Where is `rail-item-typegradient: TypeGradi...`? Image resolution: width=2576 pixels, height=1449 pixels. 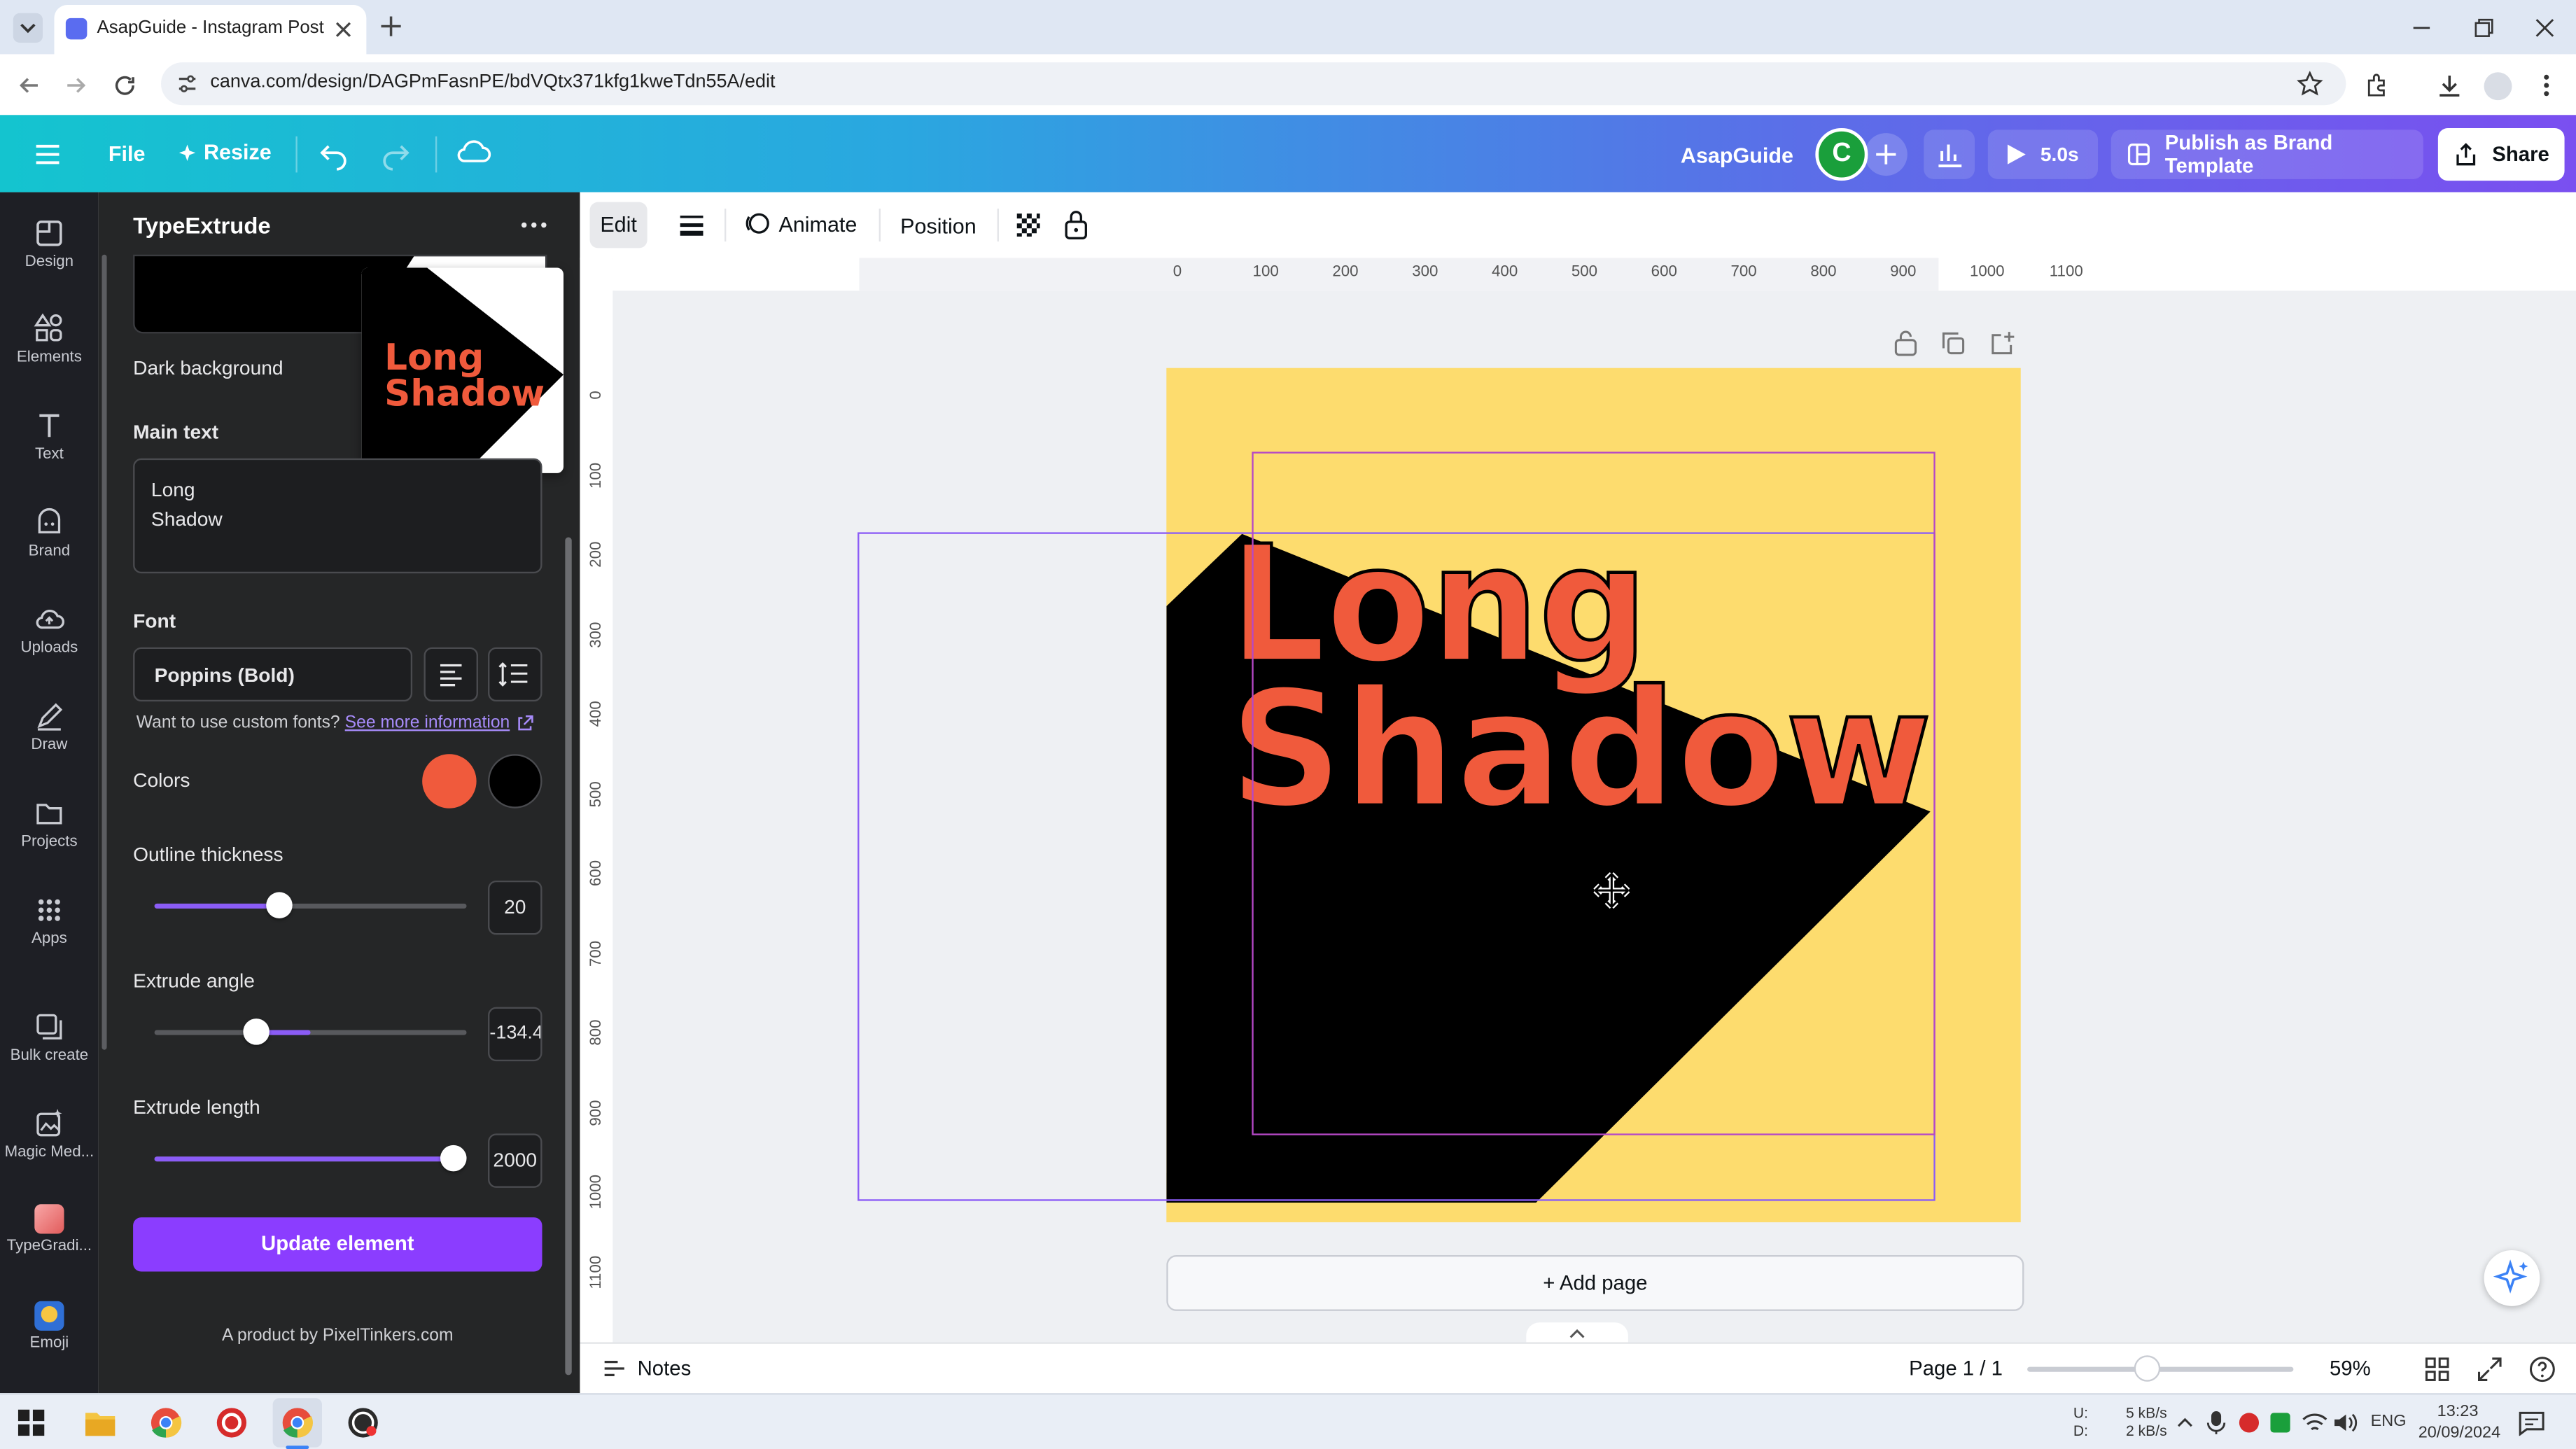
rail-item-typegradient: TypeGradi... is located at coordinates (49, 1229).